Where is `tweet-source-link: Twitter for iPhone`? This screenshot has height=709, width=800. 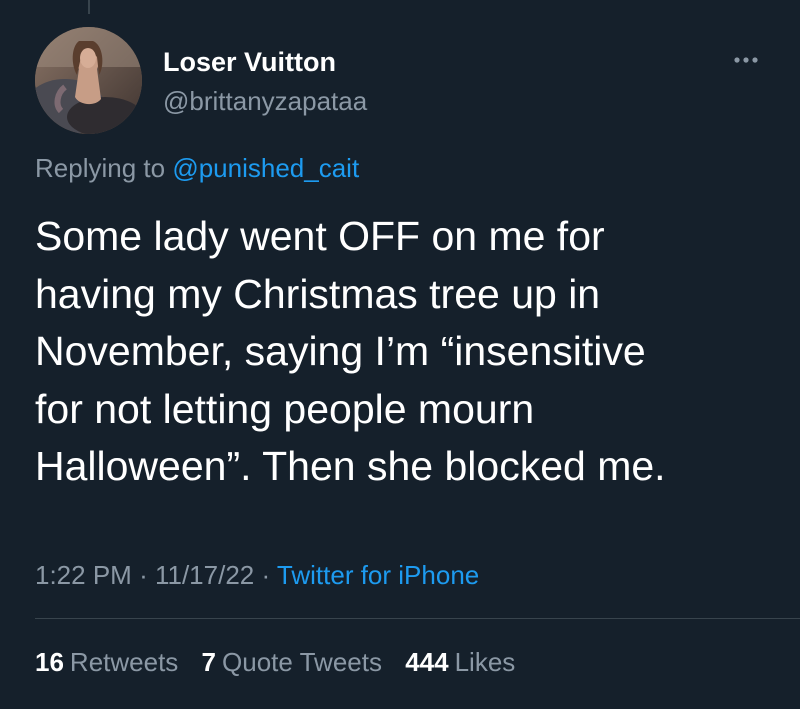 tweet-source-link: Twitter for iPhone is located at coordinates (378, 575).